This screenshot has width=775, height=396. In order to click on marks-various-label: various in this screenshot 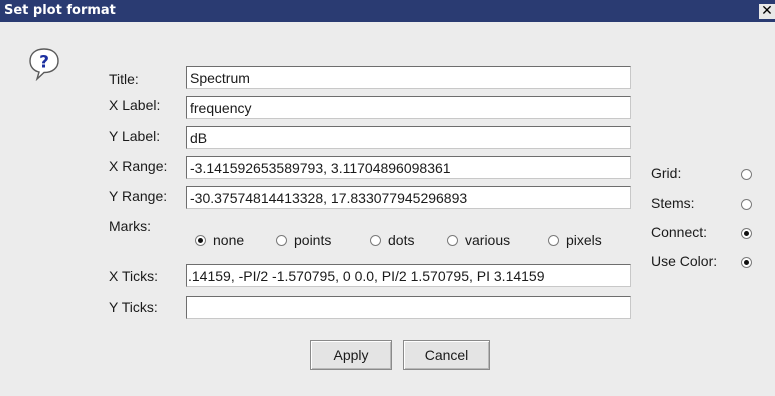, I will do `click(488, 240)`.